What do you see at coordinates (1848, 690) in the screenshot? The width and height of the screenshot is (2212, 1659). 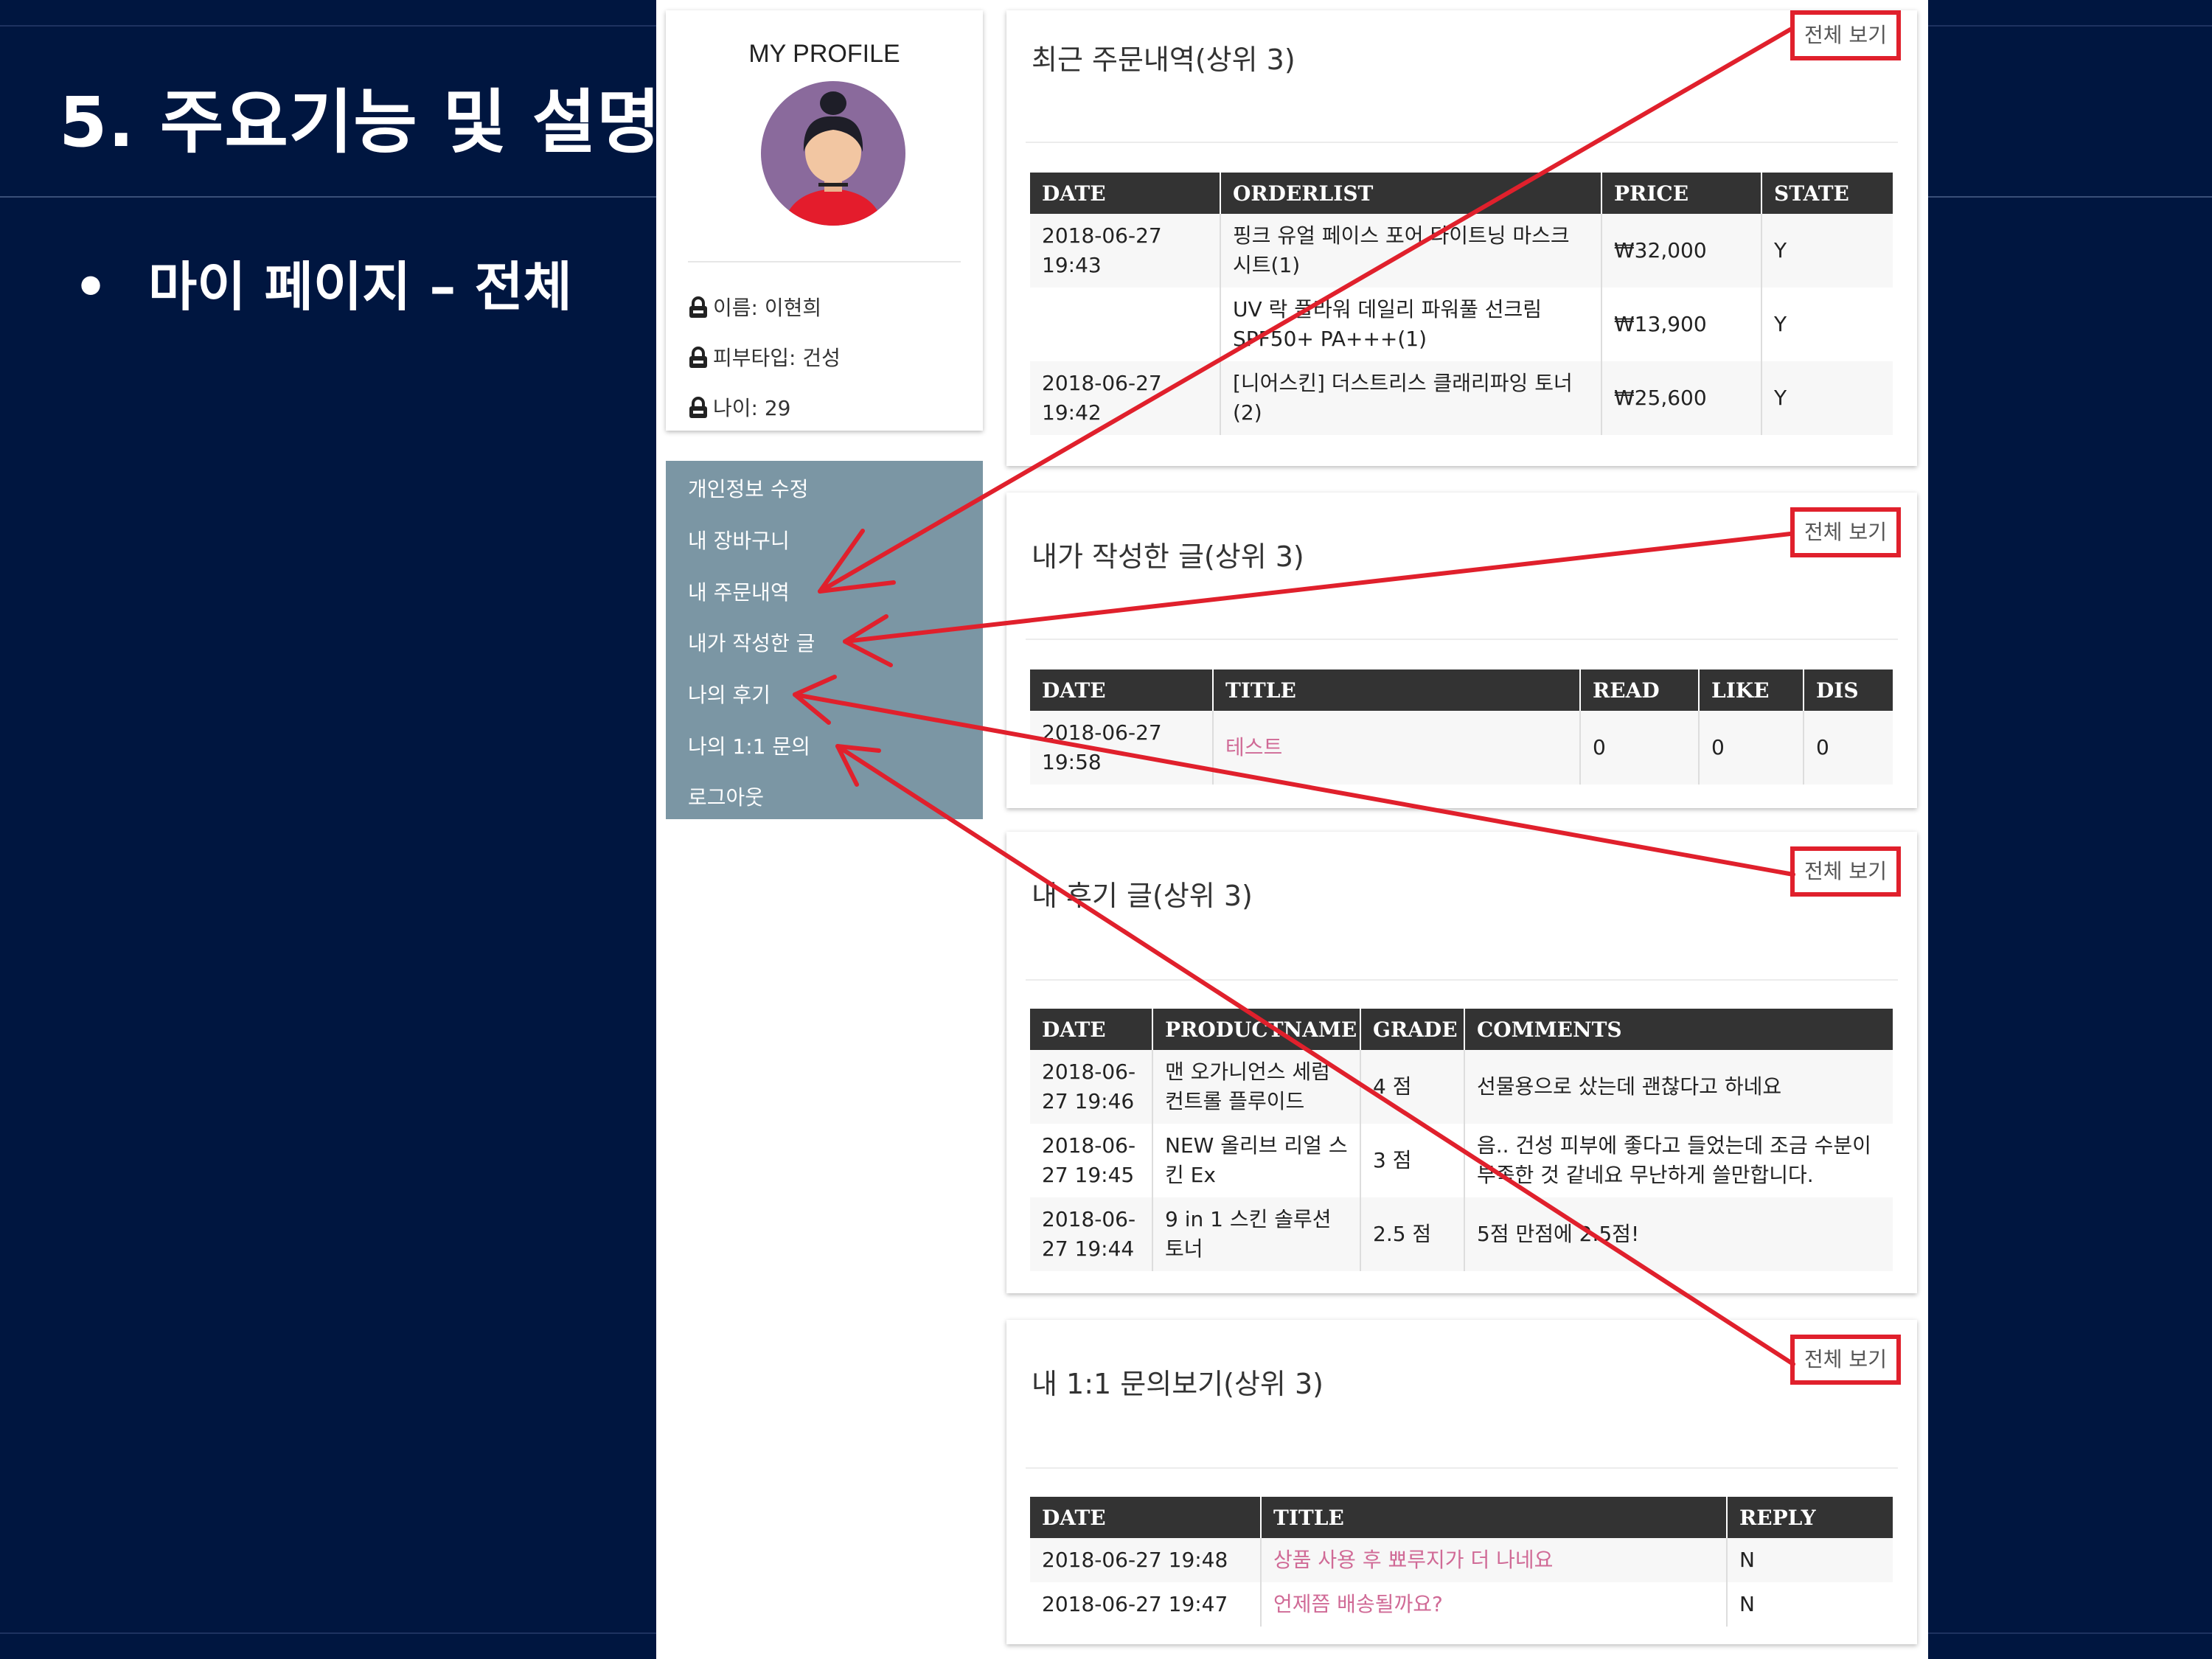 I see `col-dis: DIS` at bounding box center [1848, 690].